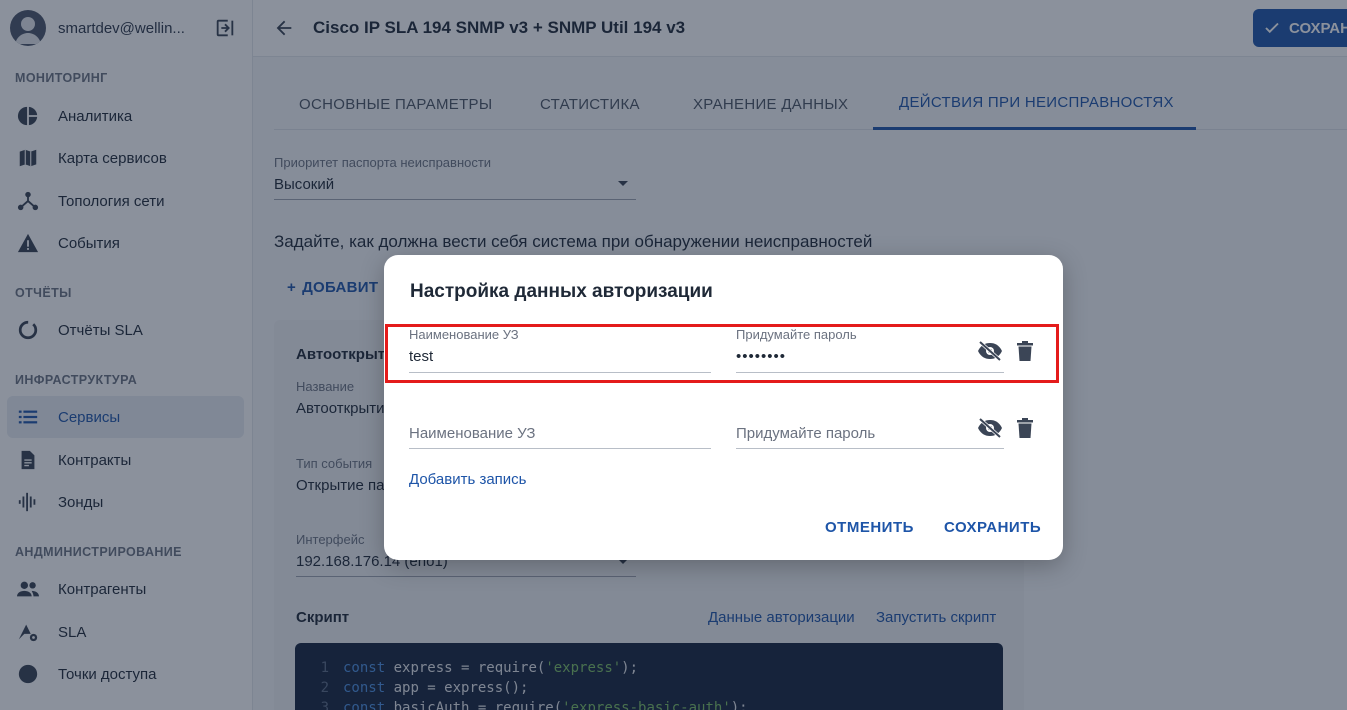 Image resolution: width=1347 pixels, height=710 pixels. What do you see at coordinates (805, 433) in the screenshot?
I see `password-input-empty: Придумайте пароль` at bounding box center [805, 433].